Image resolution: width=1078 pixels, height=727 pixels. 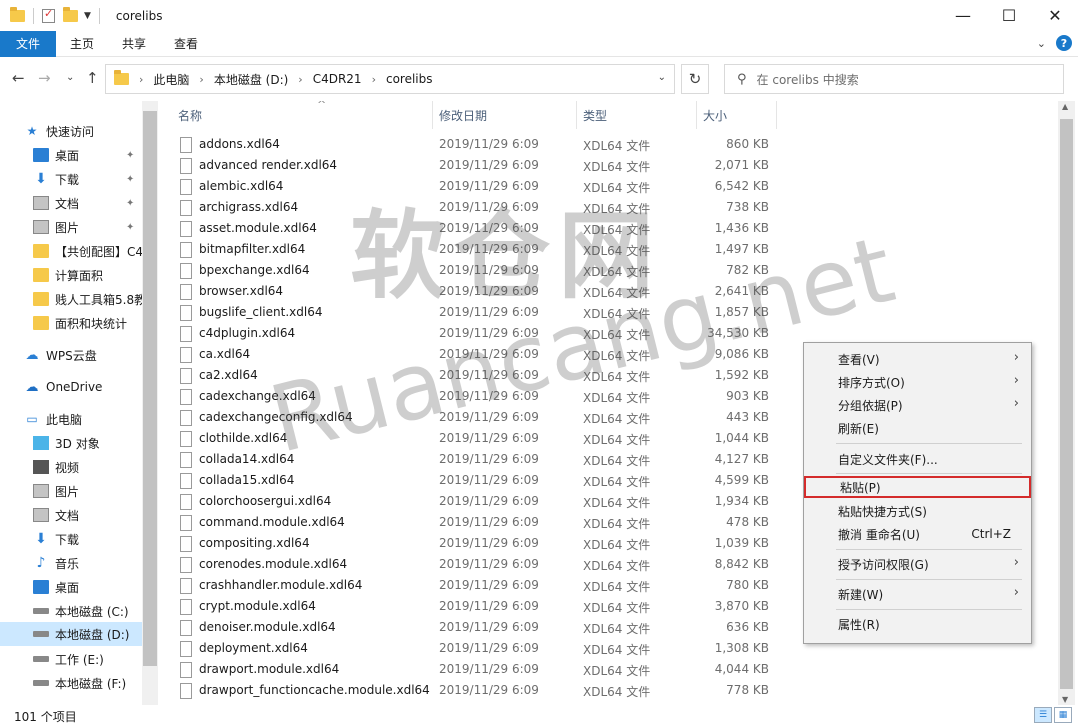 What do you see at coordinates (917, 359) in the screenshot?
I see `menu-item-view: 查看(V) ›` at bounding box center [917, 359].